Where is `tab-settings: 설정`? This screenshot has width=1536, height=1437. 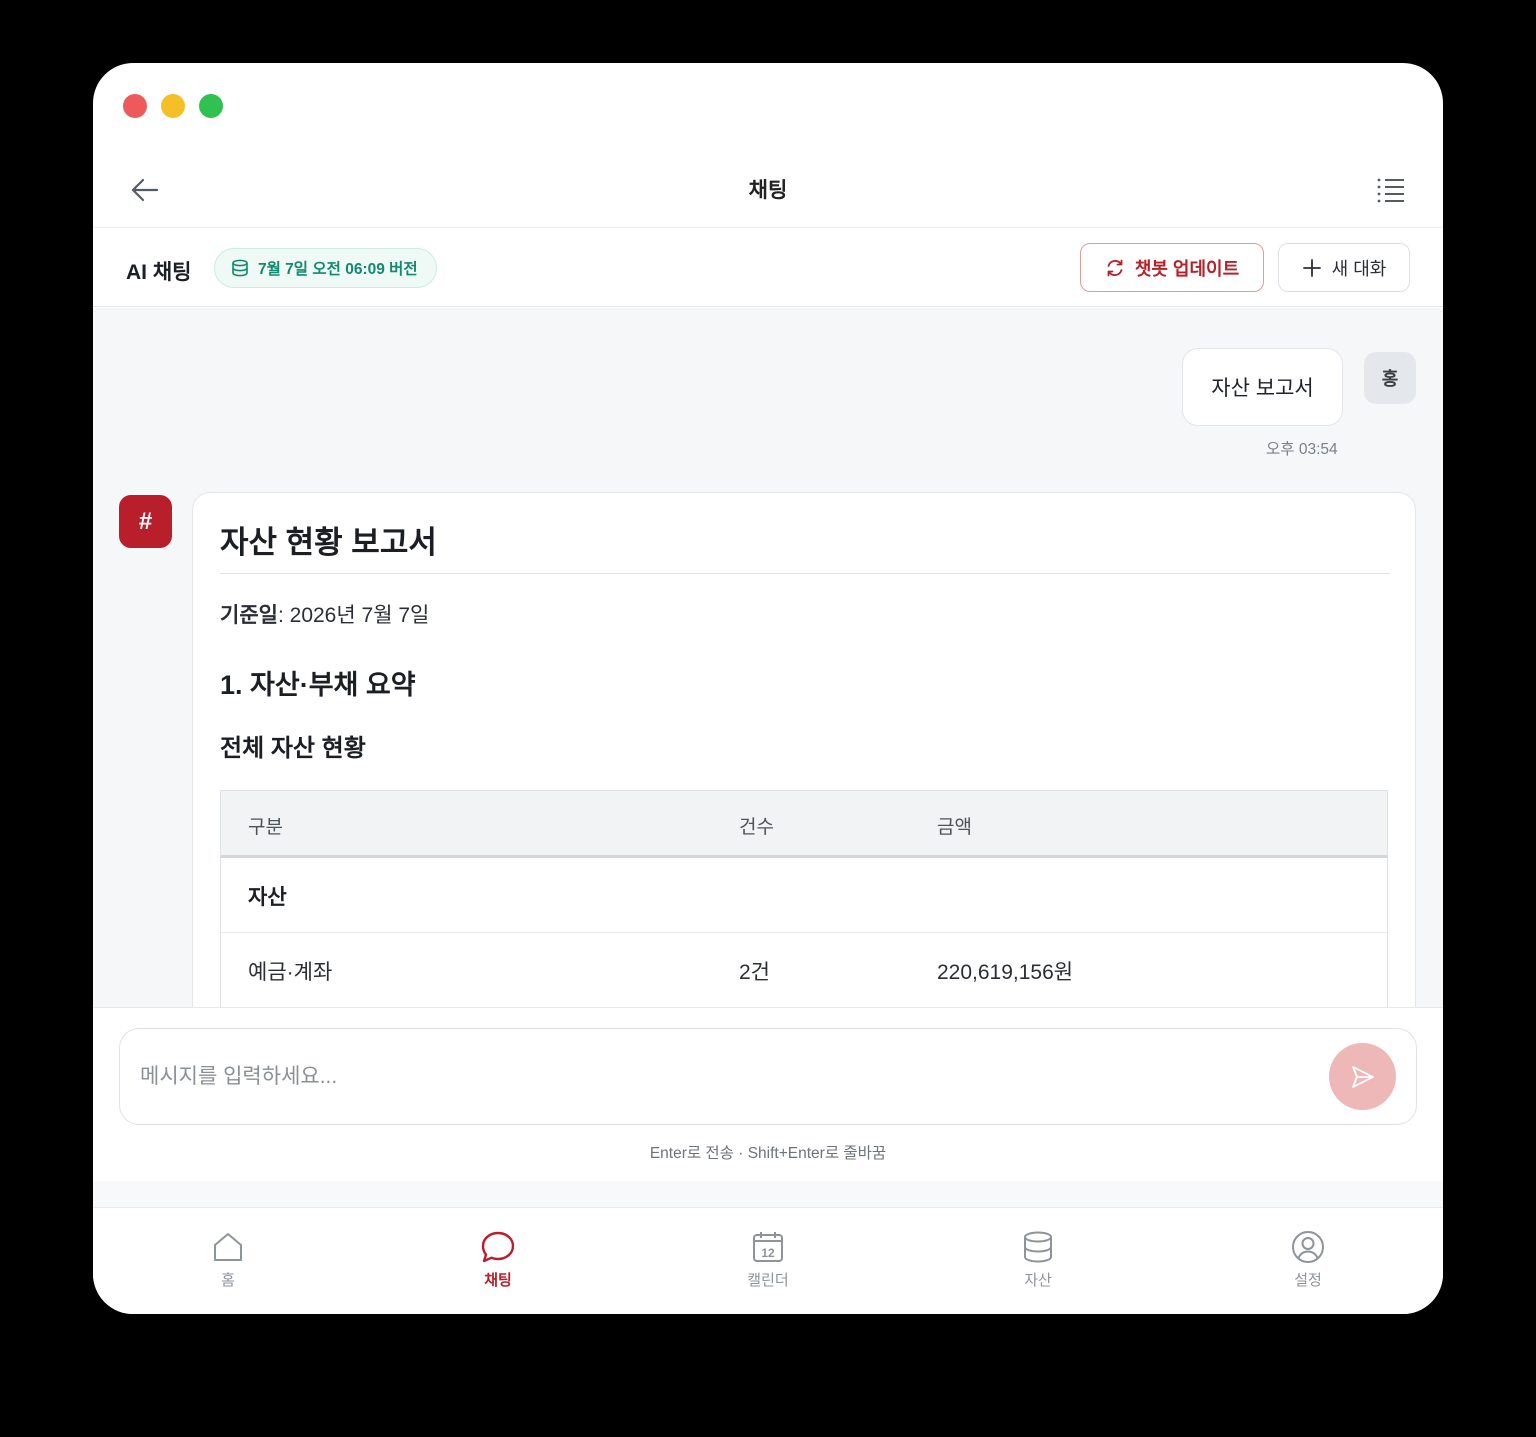 tab-settings: 설정 is located at coordinates (1308, 1260).